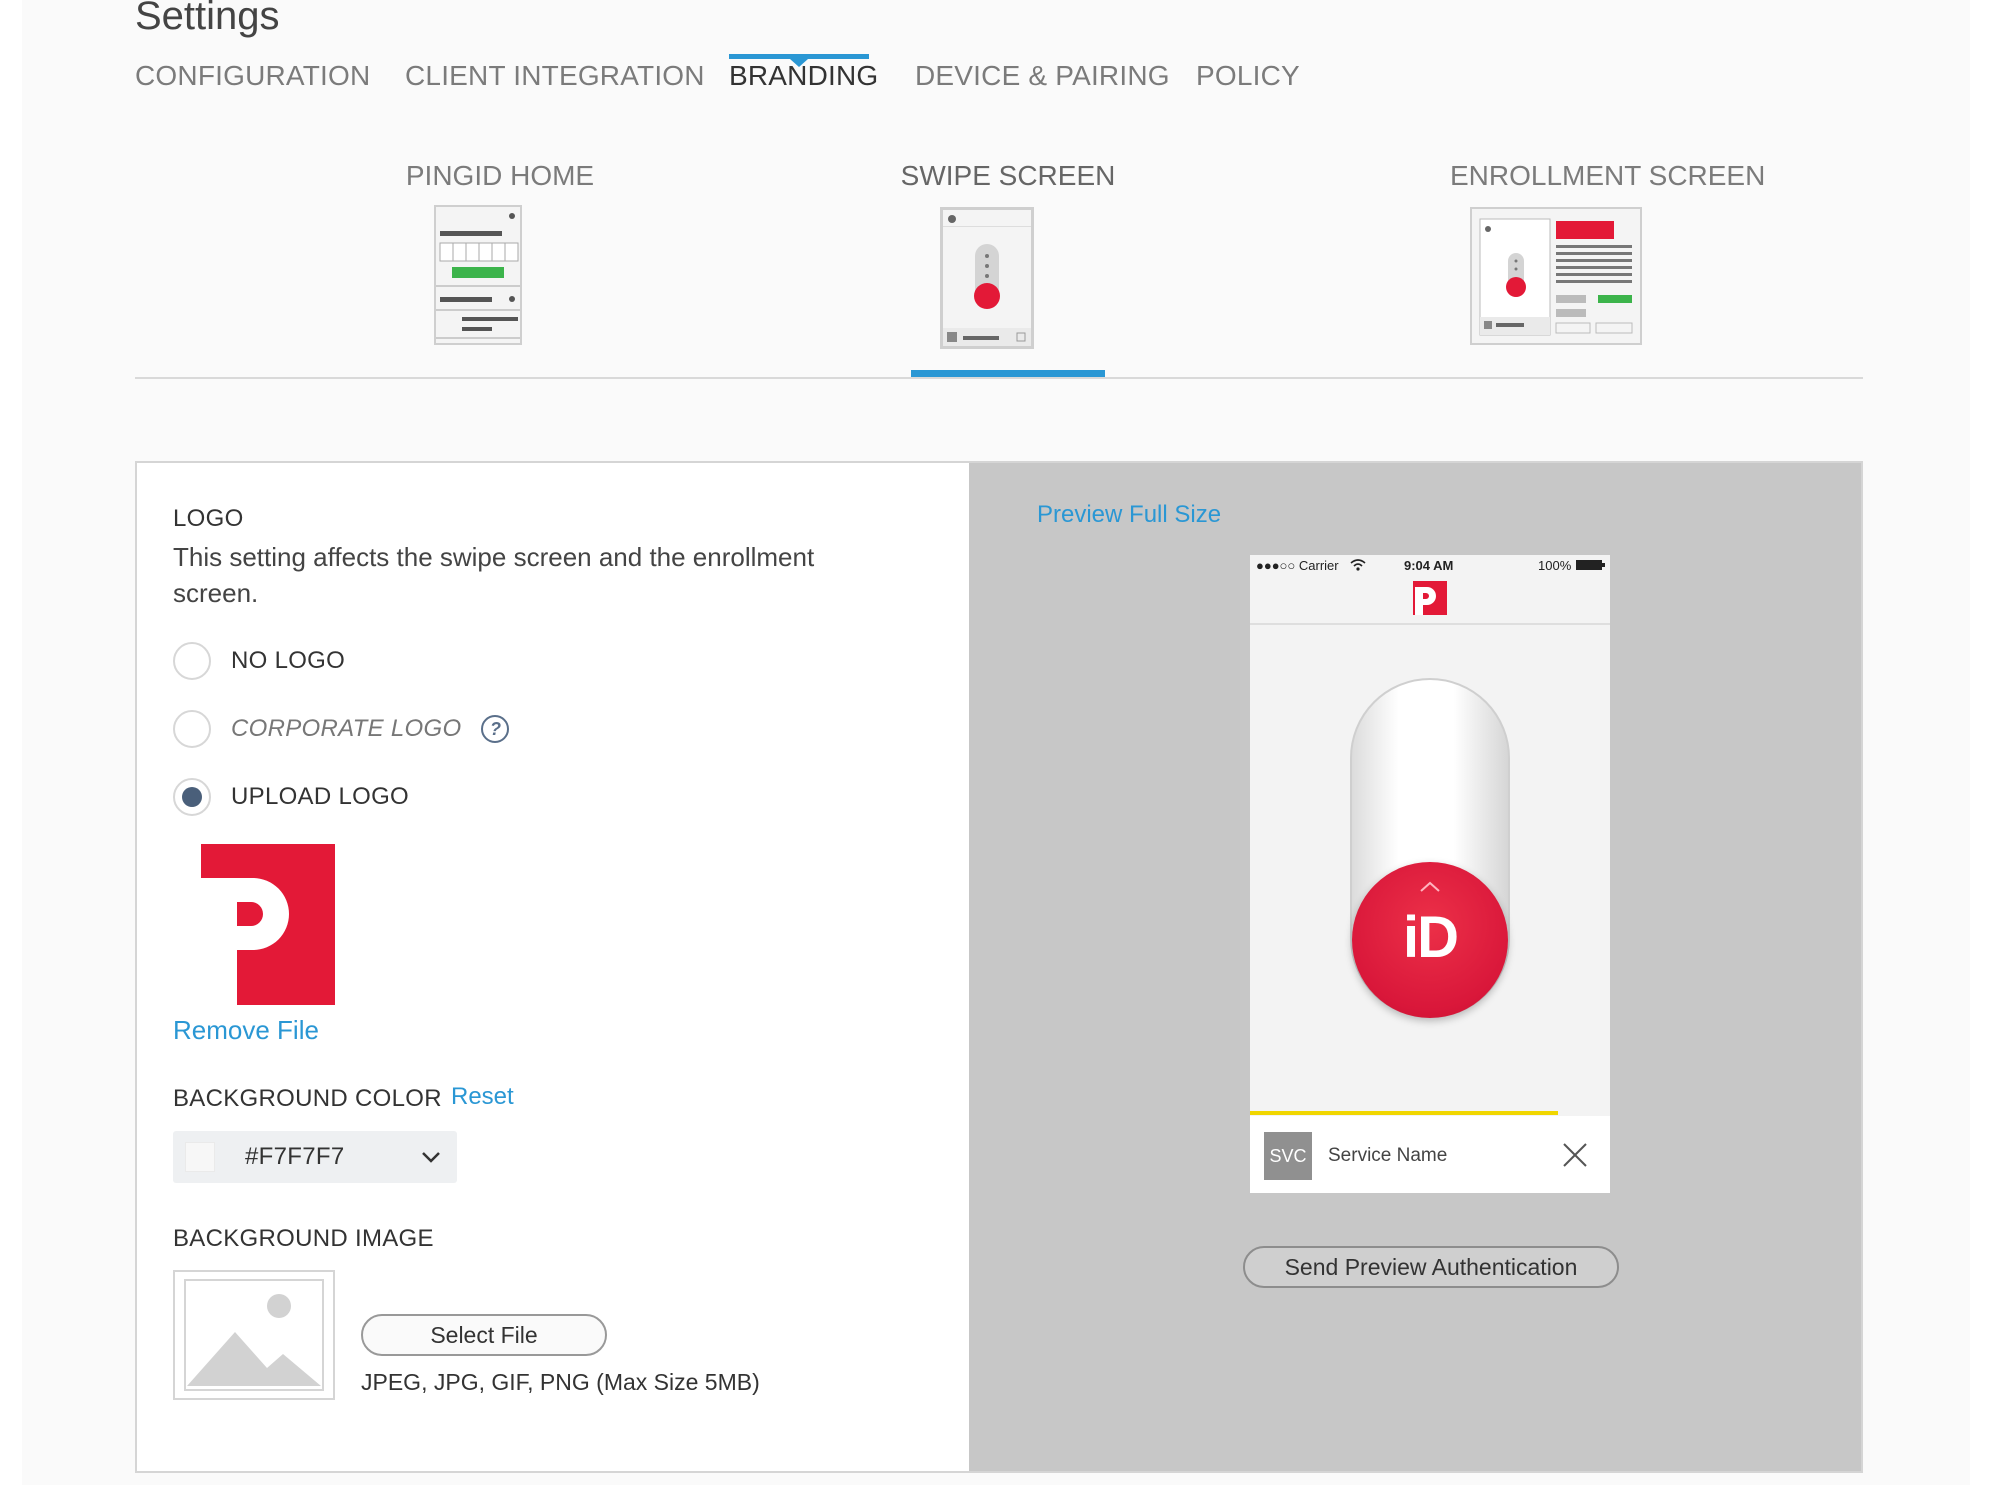 The height and width of the screenshot is (1485, 2000). Describe the element at coordinates (1555, 565) in the screenshot. I see `battery-percent: 100%` at that location.